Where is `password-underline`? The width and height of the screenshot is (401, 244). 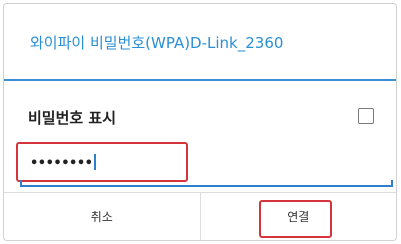
password-underline is located at coordinates (206, 183).